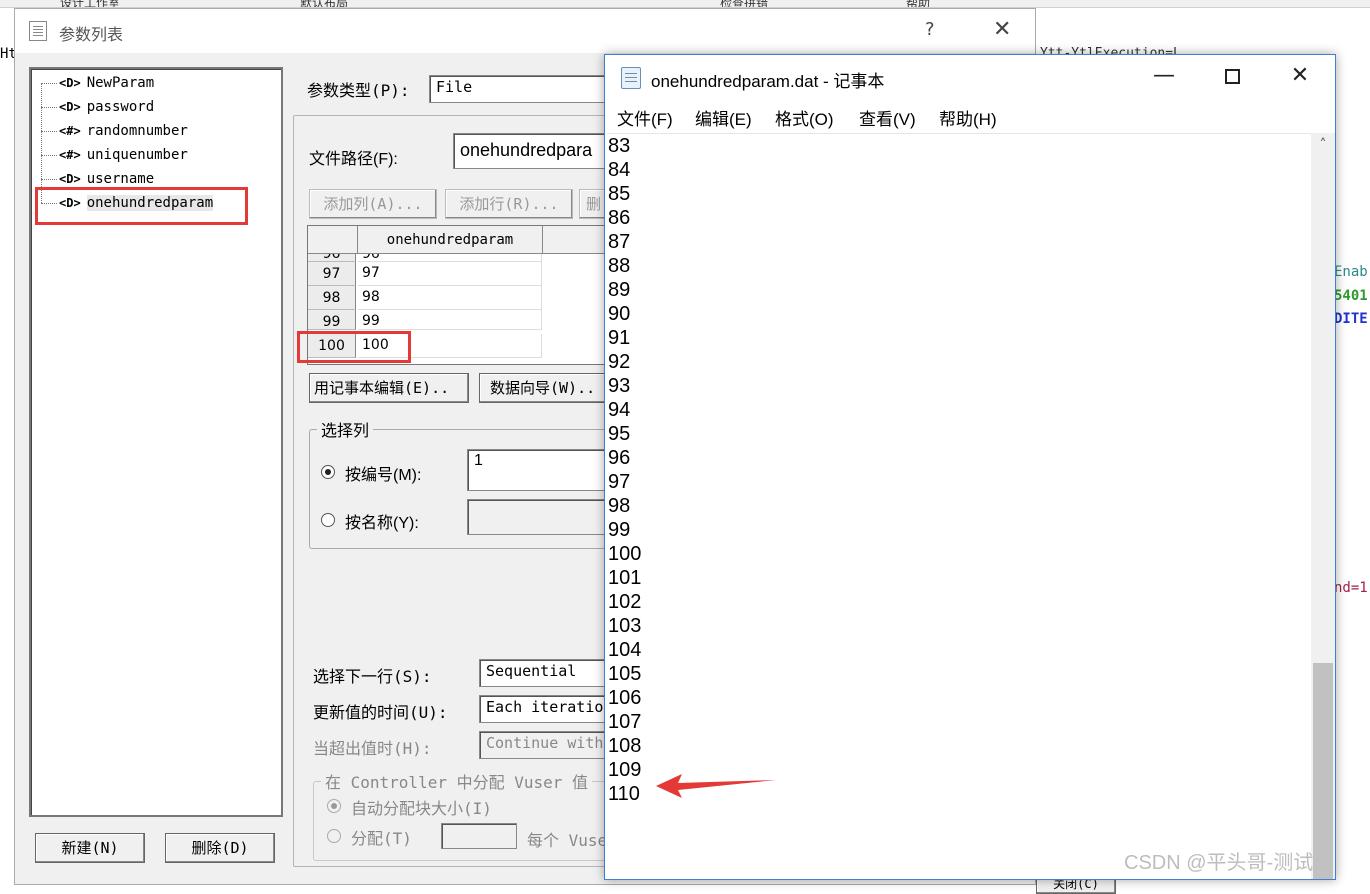  I want to click on grid-cell: 96, so click(450, 258).